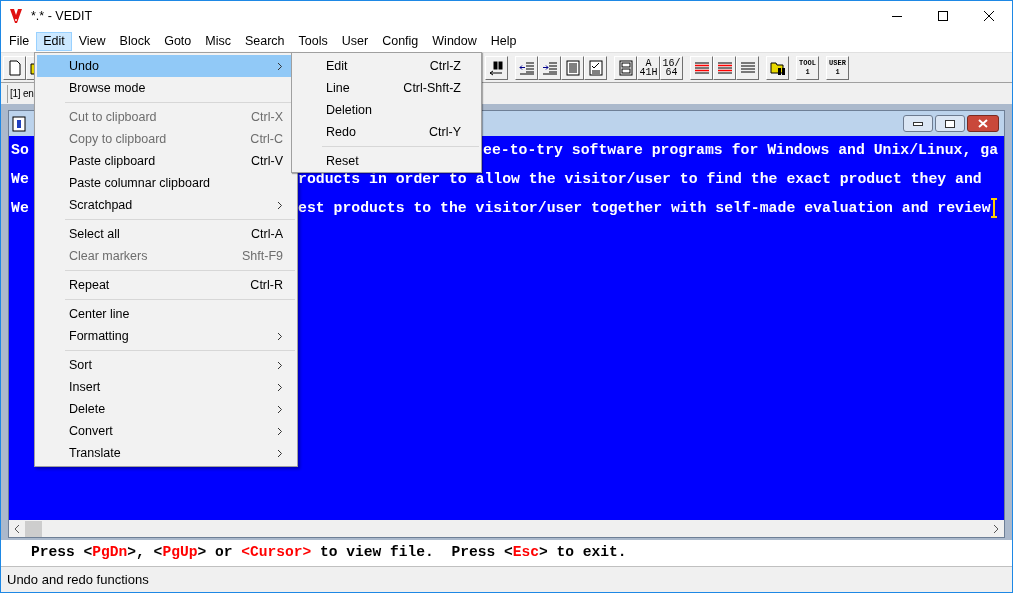 This screenshot has height=593, width=1013. I want to click on menu-item: Browse mode, so click(166, 88).